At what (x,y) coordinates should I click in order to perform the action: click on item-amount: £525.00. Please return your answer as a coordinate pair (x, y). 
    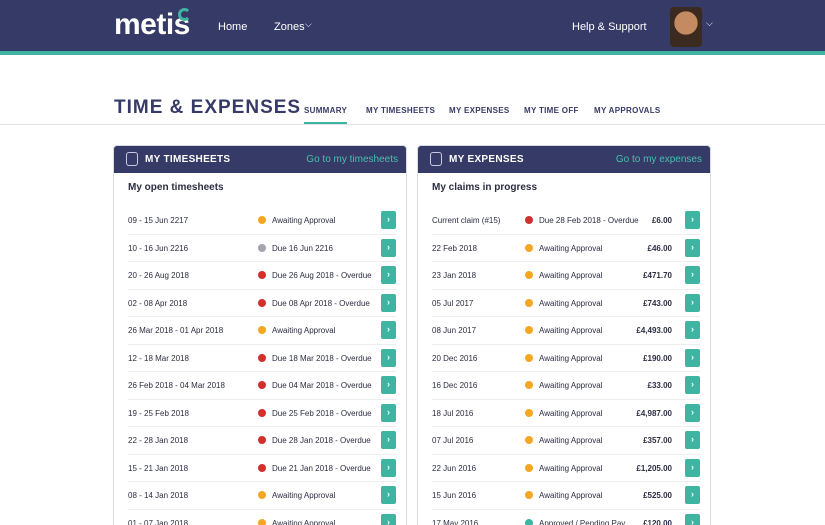
    Looking at the image, I should click on (657, 495).